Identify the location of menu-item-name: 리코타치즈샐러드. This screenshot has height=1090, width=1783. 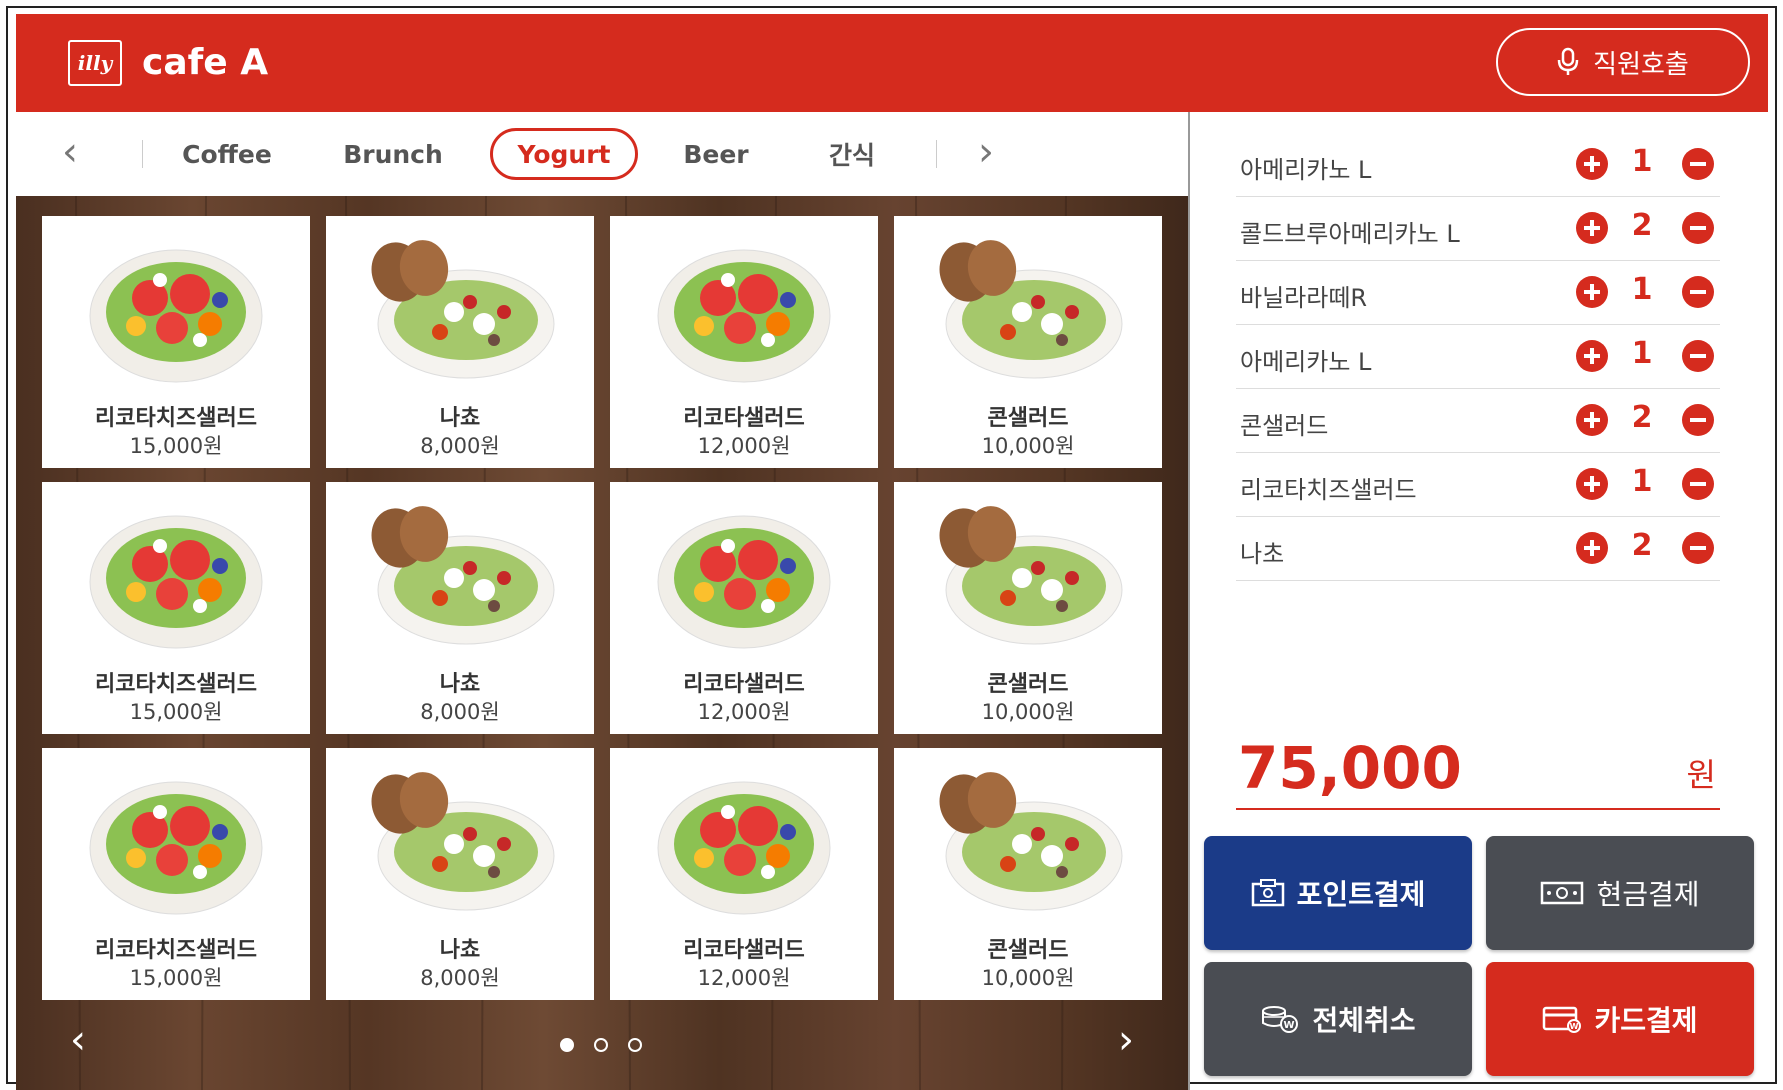
(176, 950).